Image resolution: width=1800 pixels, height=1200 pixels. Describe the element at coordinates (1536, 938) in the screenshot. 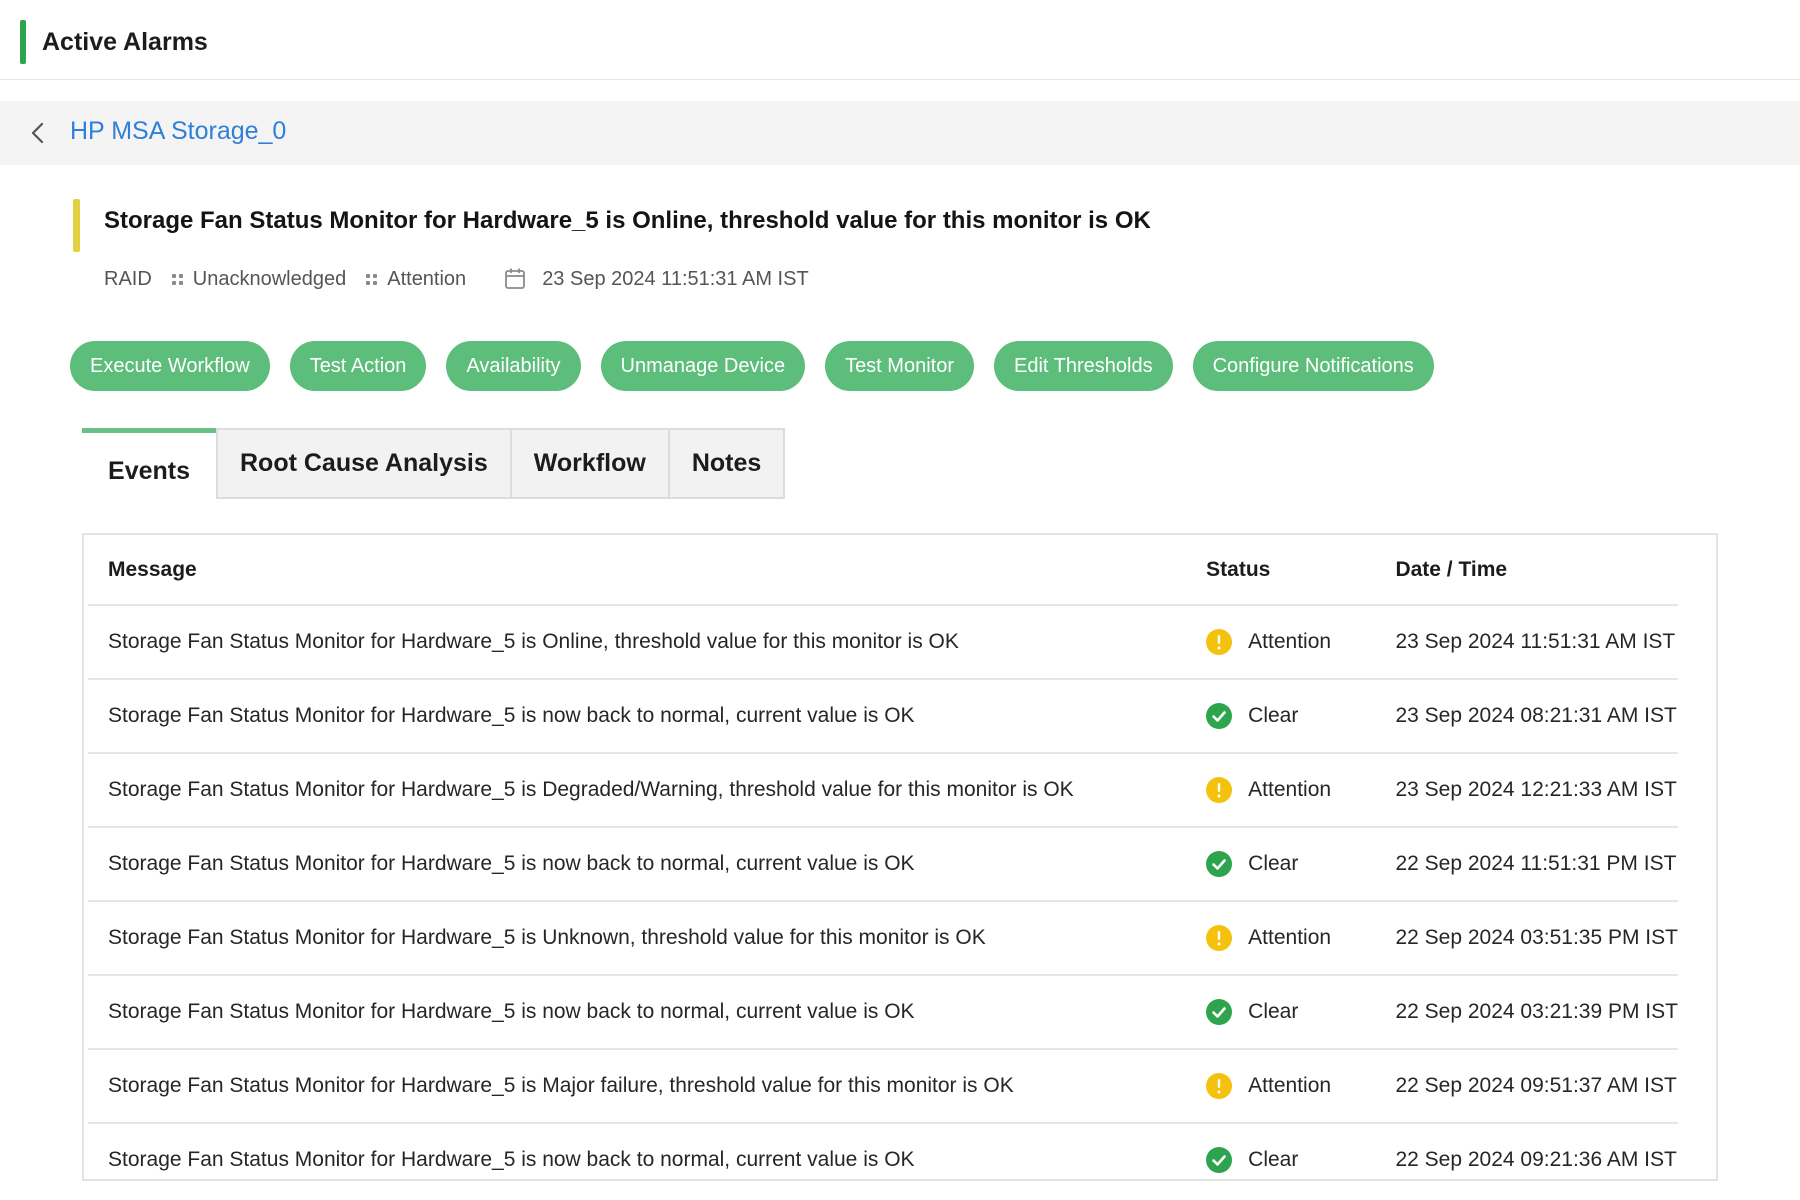

I see `event-date-time: 22 Sep 2024 03:51:35 PM IST` at that location.